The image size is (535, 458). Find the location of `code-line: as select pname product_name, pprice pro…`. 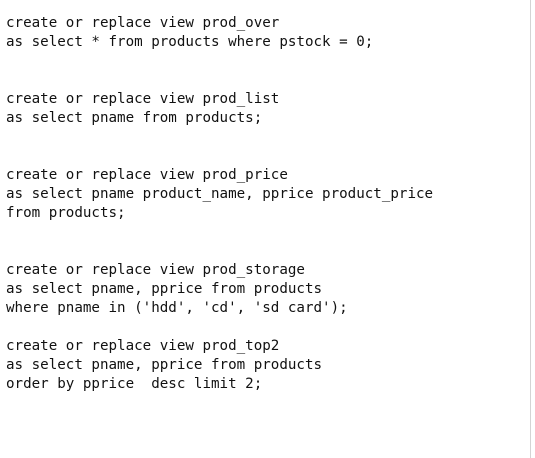

code-line: as select pname product_name, pprice pro… is located at coordinates (219, 194).